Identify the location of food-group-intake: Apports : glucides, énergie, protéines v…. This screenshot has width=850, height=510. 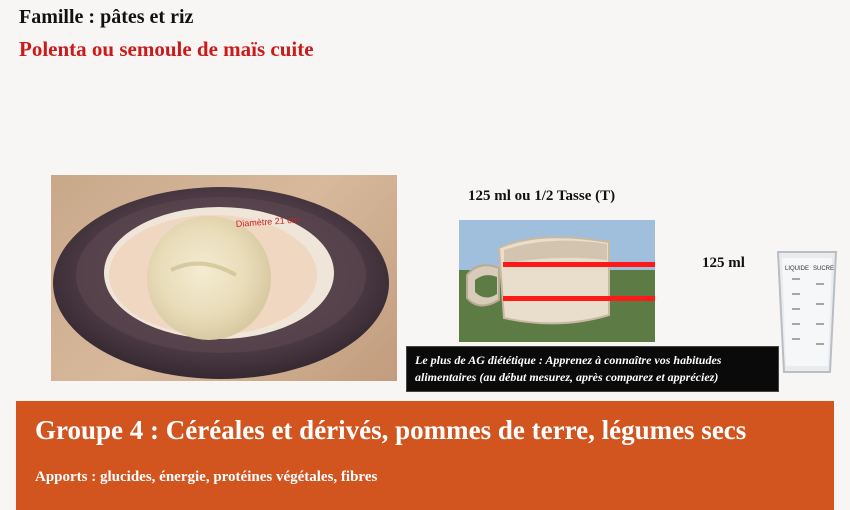
(206, 477).